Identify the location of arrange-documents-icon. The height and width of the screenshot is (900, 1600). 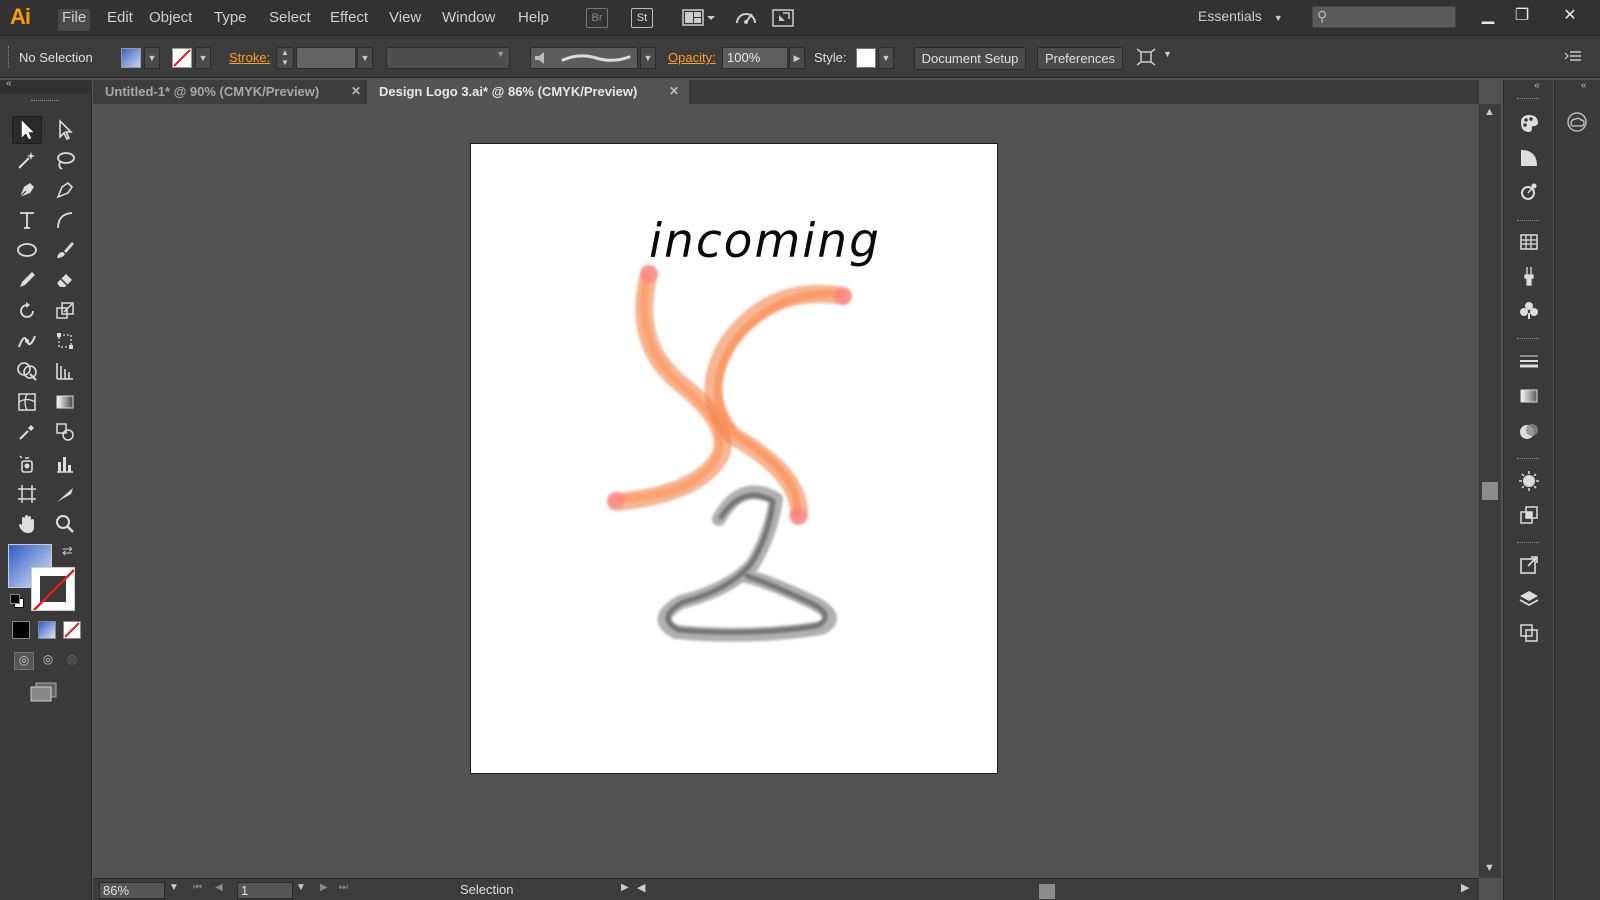
(700, 19).